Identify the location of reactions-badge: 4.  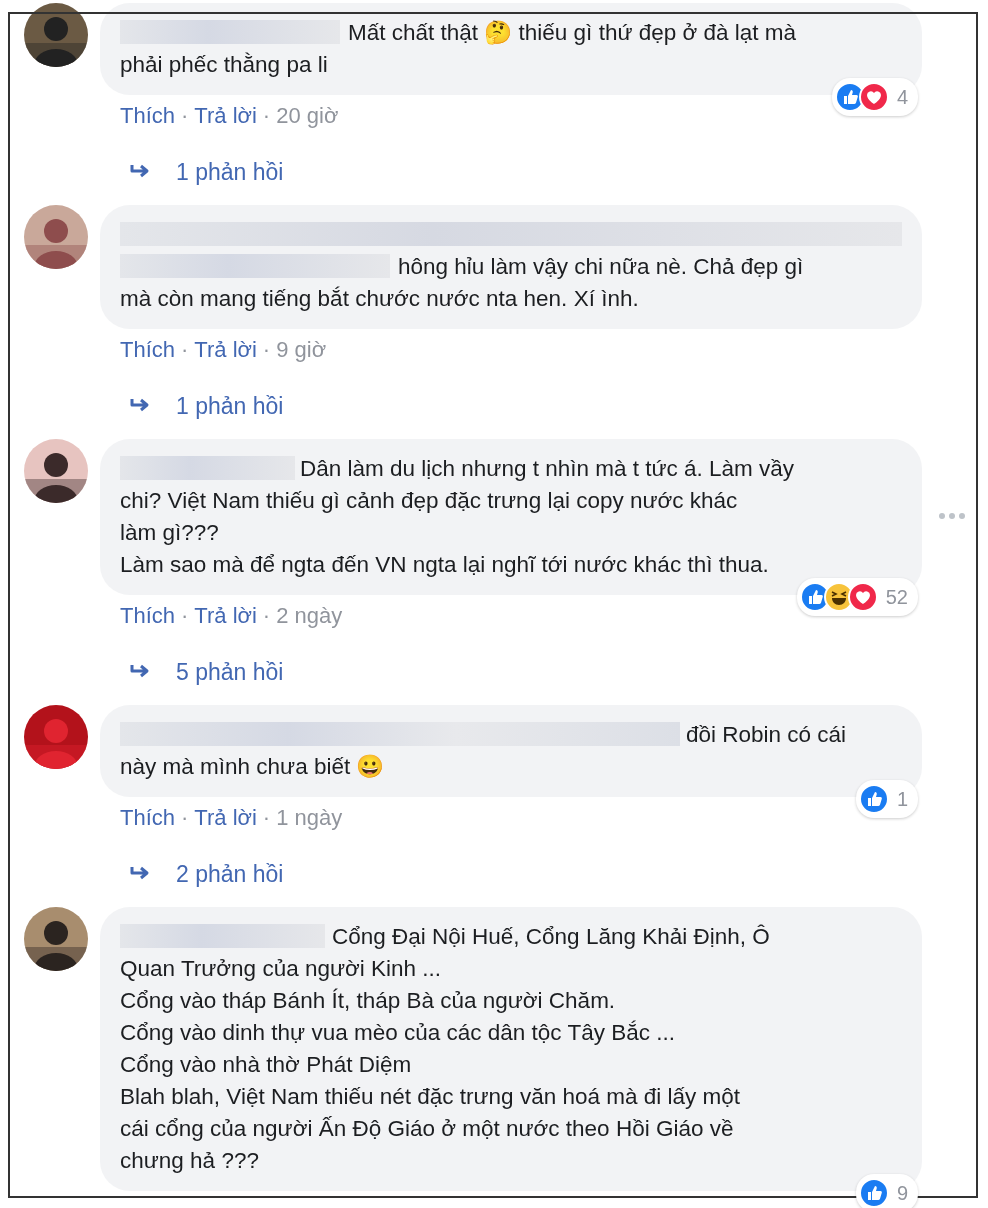
(874, 97).